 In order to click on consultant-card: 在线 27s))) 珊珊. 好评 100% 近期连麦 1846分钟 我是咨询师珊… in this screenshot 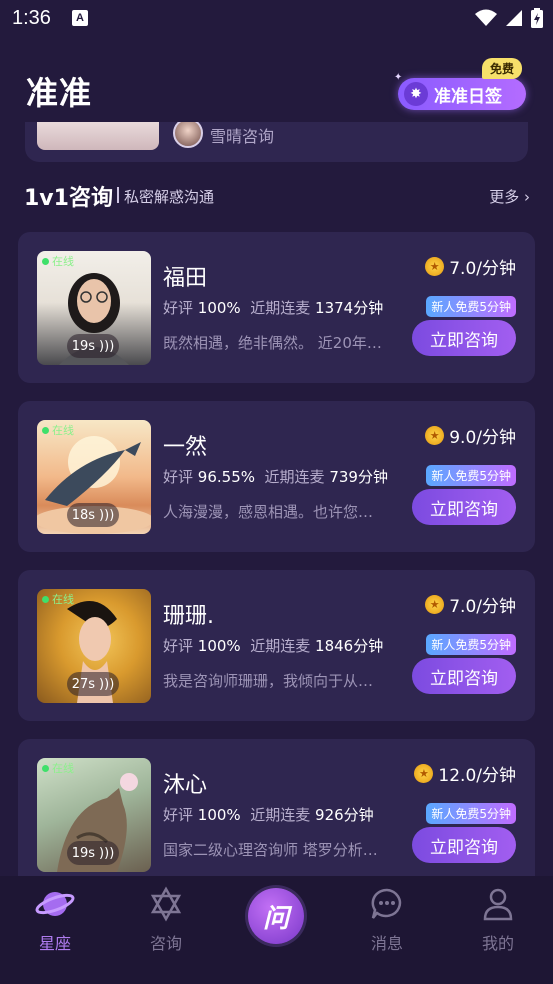, I will do `click(276, 645)`.